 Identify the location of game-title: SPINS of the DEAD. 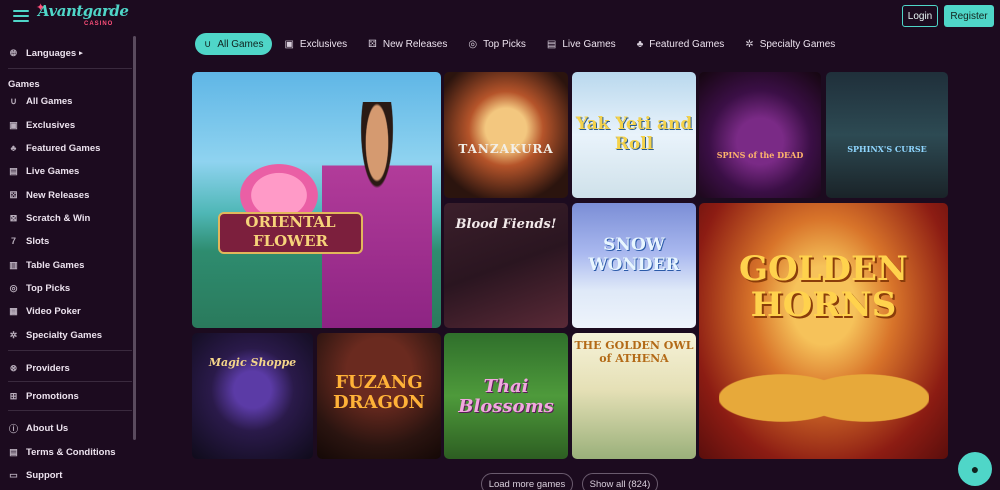
(760, 155).